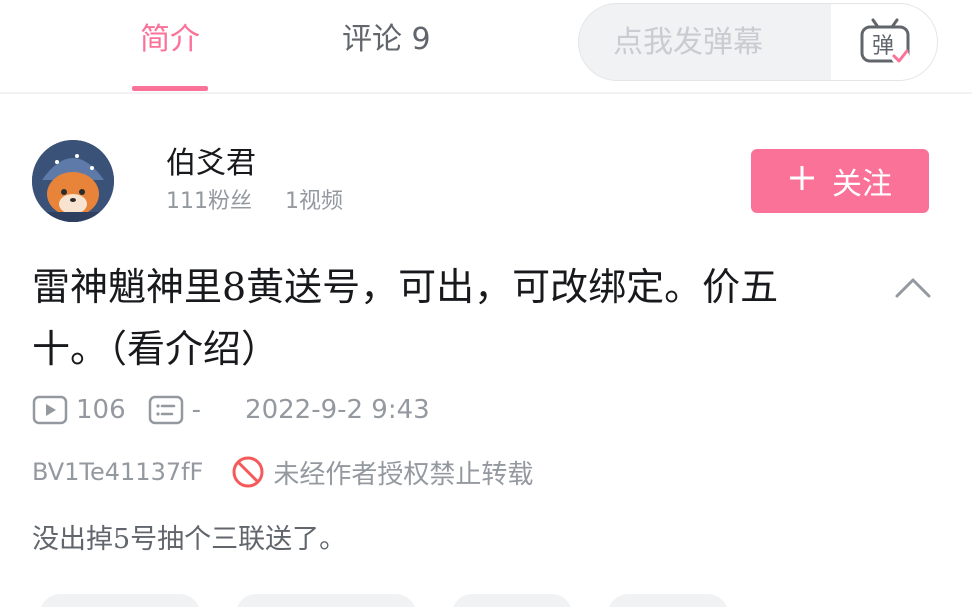 This screenshot has width=972, height=607. I want to click on copyright-notice: 未经作者授权禁止转载, so click(403, 474).